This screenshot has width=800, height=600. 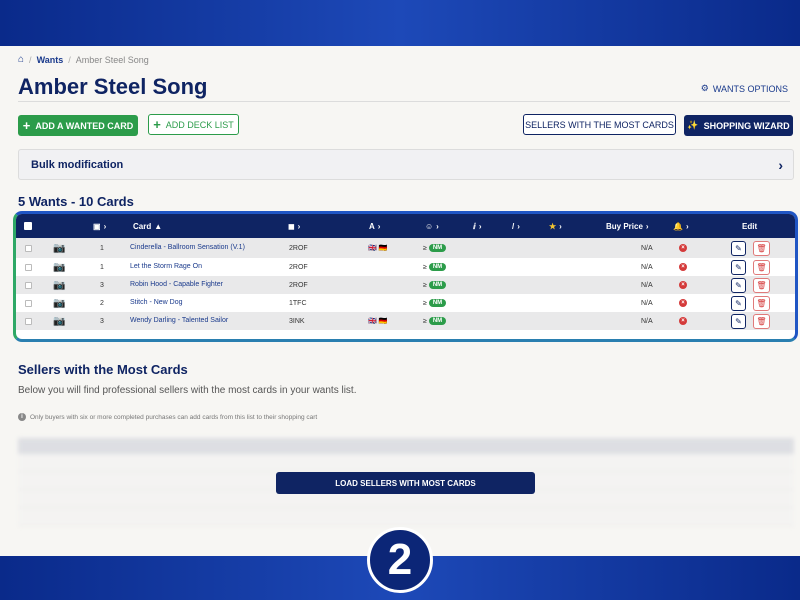 I want to click on brush-icon: /, so click(x=513, y=226).